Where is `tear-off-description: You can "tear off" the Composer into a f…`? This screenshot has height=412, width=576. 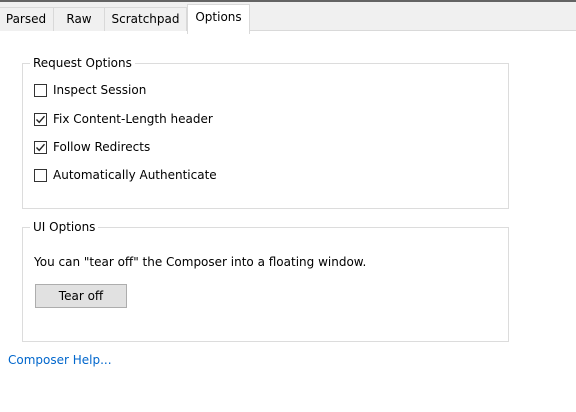 tear-off-description: You can "tear off" the Composer into a f… is located at coordinates (200, 262).